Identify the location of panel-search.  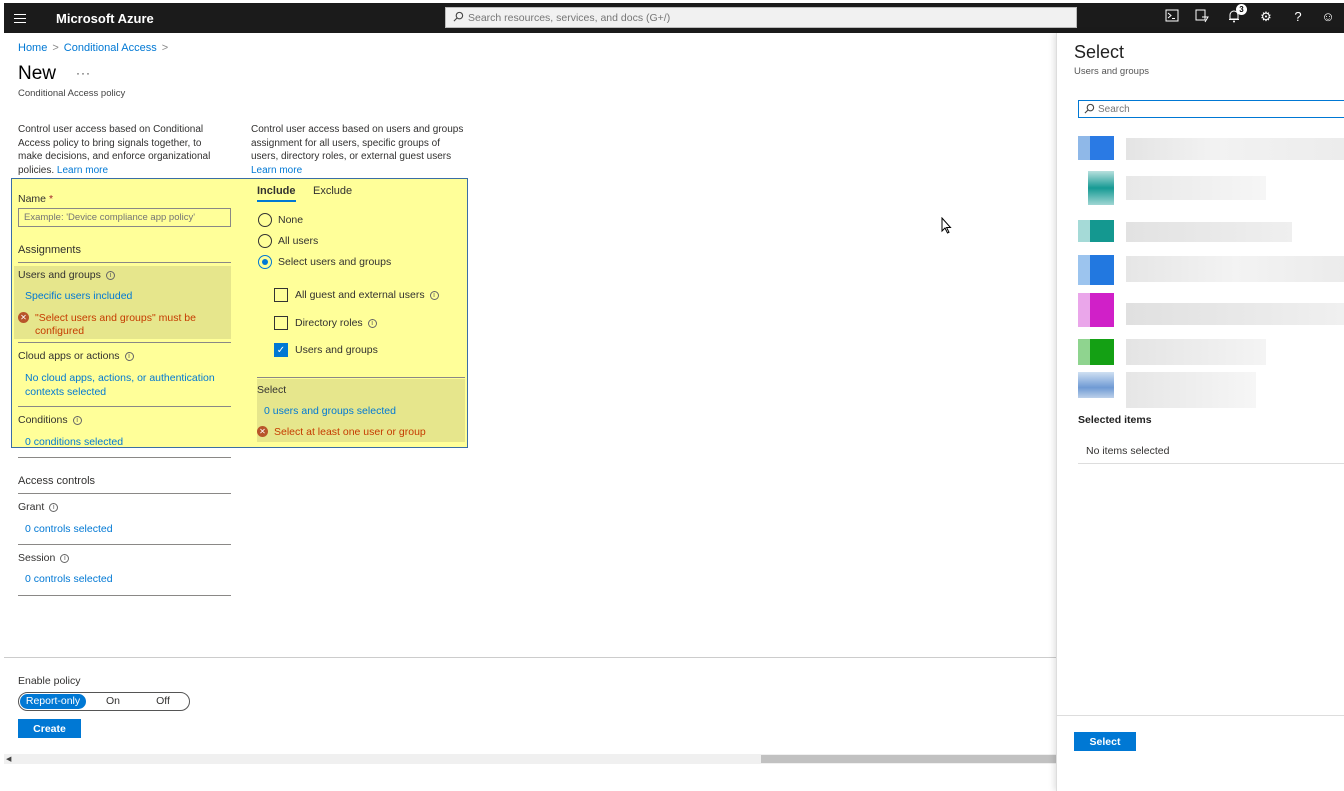
(1211, 109).